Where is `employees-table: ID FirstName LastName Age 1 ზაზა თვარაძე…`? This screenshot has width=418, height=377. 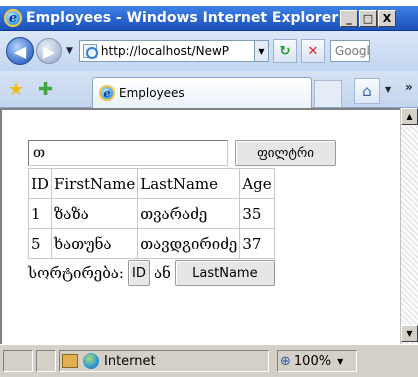 employees-table: ID FirstName LastName Age 1 ზაზა თვარაძე… is located at coordinates (151, 213).